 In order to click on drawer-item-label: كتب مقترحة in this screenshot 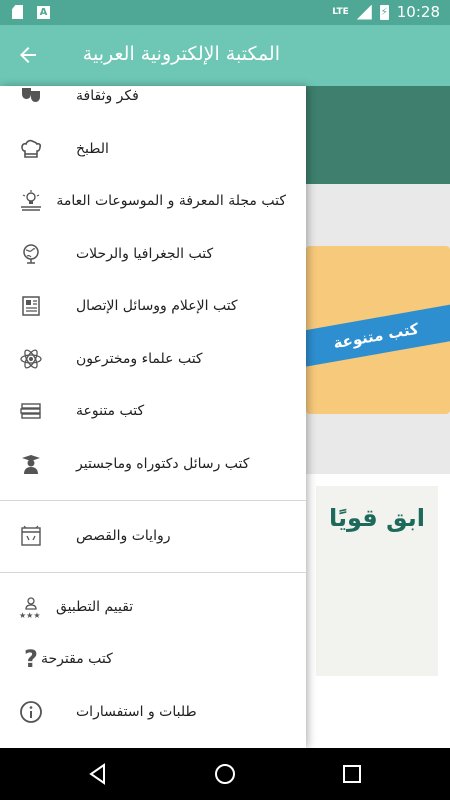, I will do `click(77, 659)`.